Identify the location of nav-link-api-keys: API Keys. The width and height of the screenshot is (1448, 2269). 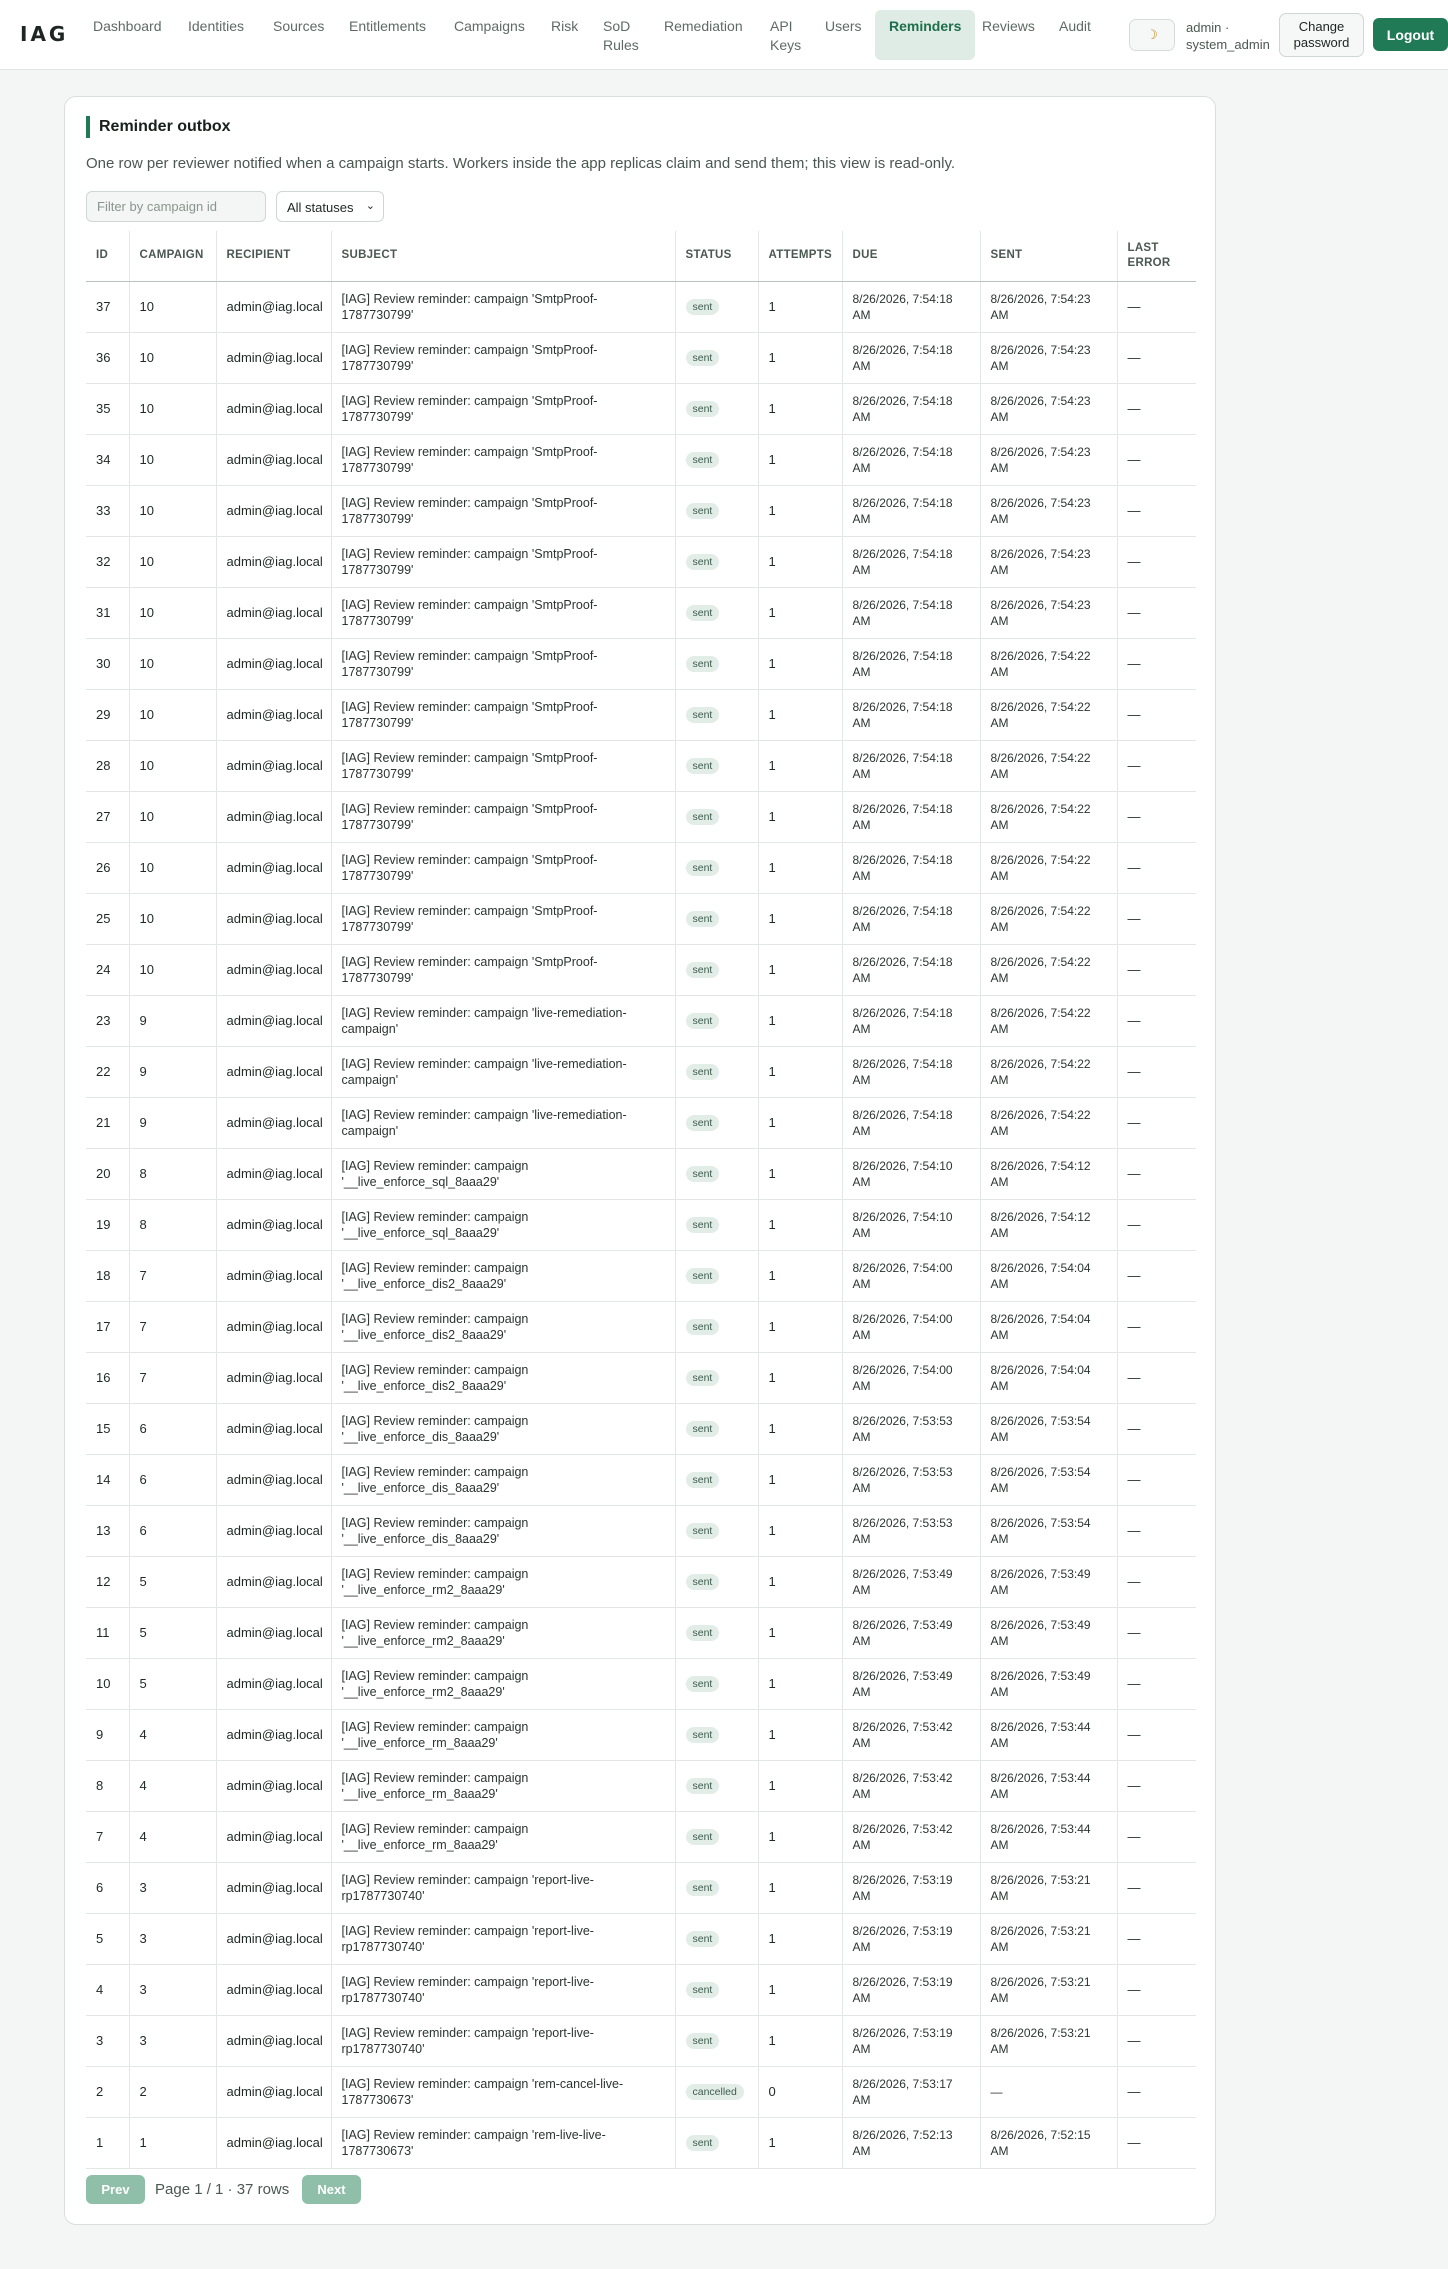
(790, 36).